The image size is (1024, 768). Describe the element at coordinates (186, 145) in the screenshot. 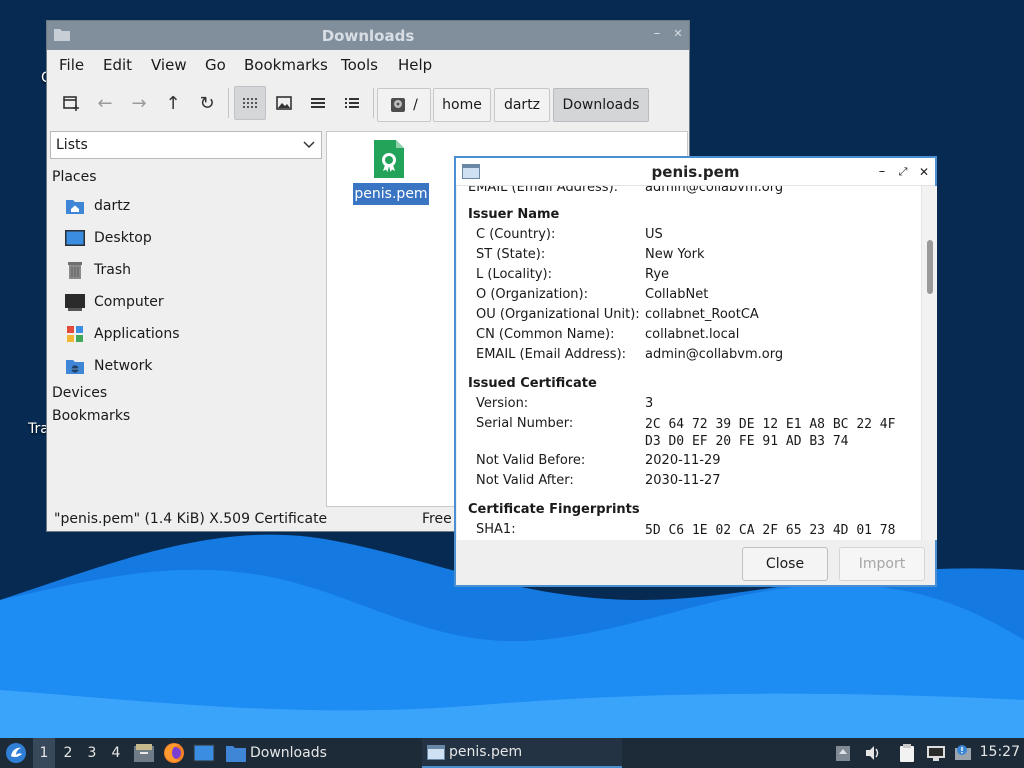

I see `side-pane-mode-select: Lists` at that location.